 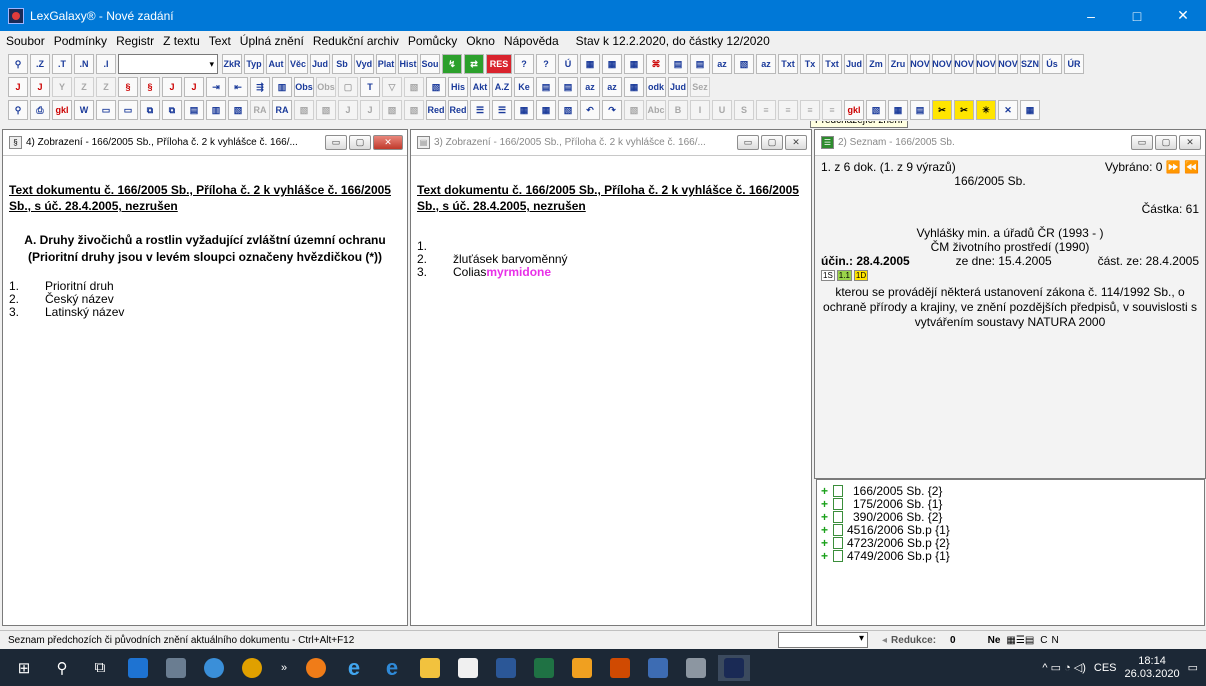 What do you see at coordinates (546, 110) in the screenshot?
I see `toolbar-x8-icon: ▦` at bounding box center [546, 110].